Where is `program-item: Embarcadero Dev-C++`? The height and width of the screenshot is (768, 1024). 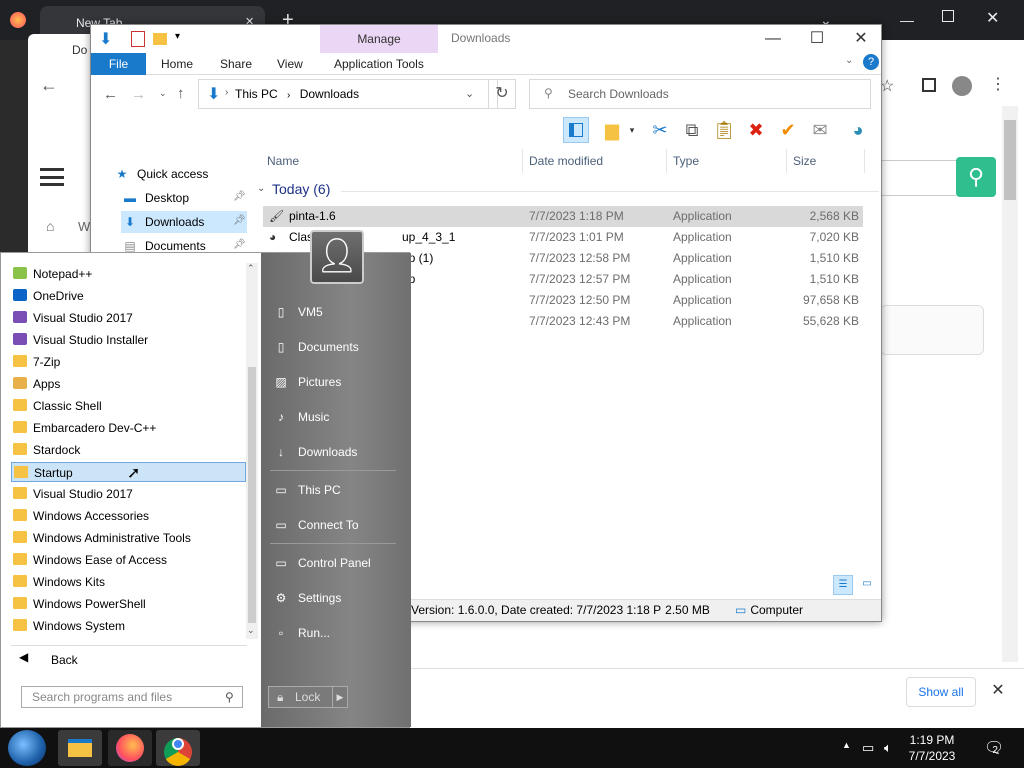 program-item: Embarcadero Dev-C++ is located at coordinates (128, 428).